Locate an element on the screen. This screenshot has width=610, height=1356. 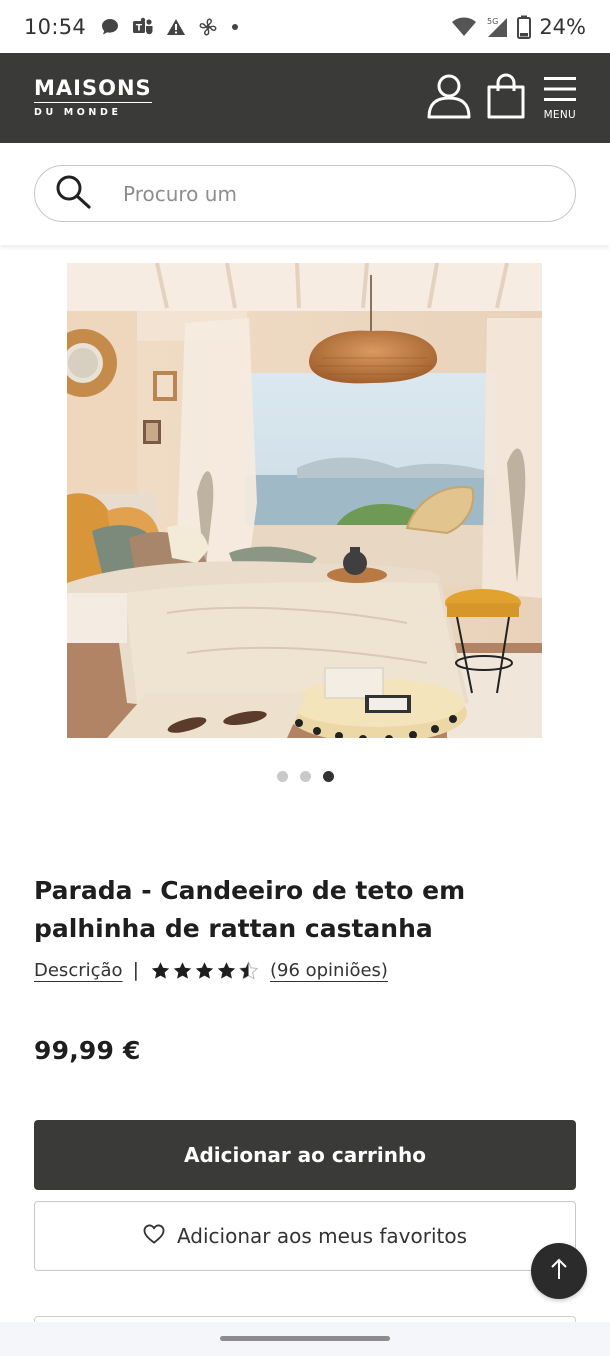
menu-button: MENU is located at coordinates (560, 98).